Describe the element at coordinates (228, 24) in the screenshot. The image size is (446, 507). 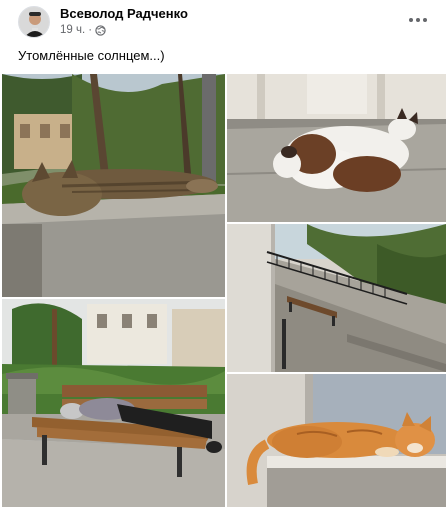
I see `post-header: Всеволод Радченко 19 ч. ·` at that location.